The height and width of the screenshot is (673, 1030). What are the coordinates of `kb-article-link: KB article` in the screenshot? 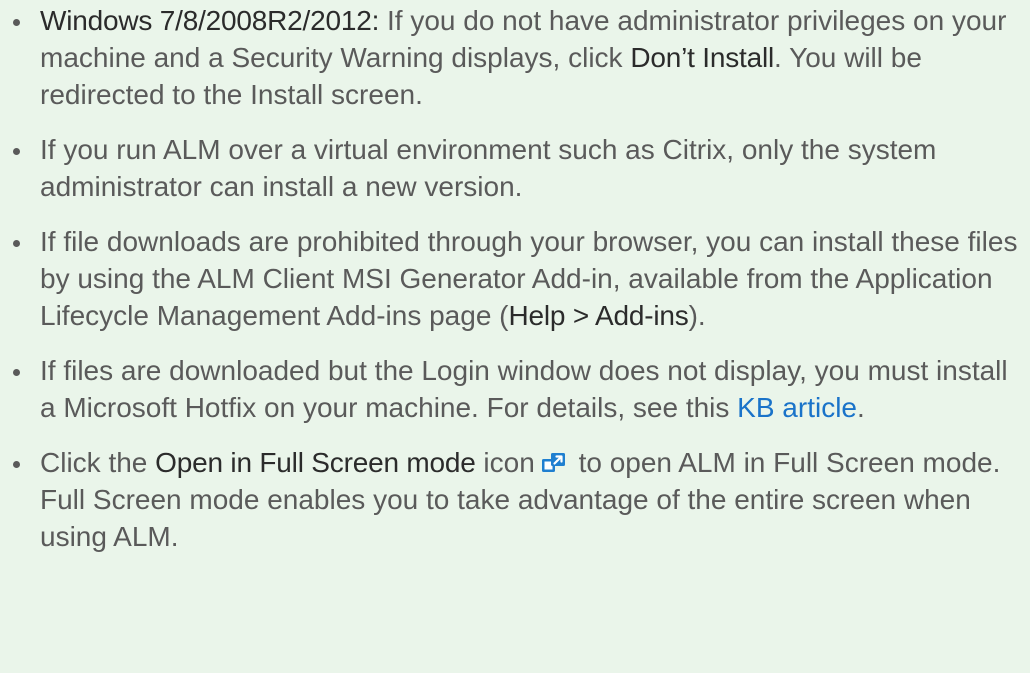 It's located at (797, 407).